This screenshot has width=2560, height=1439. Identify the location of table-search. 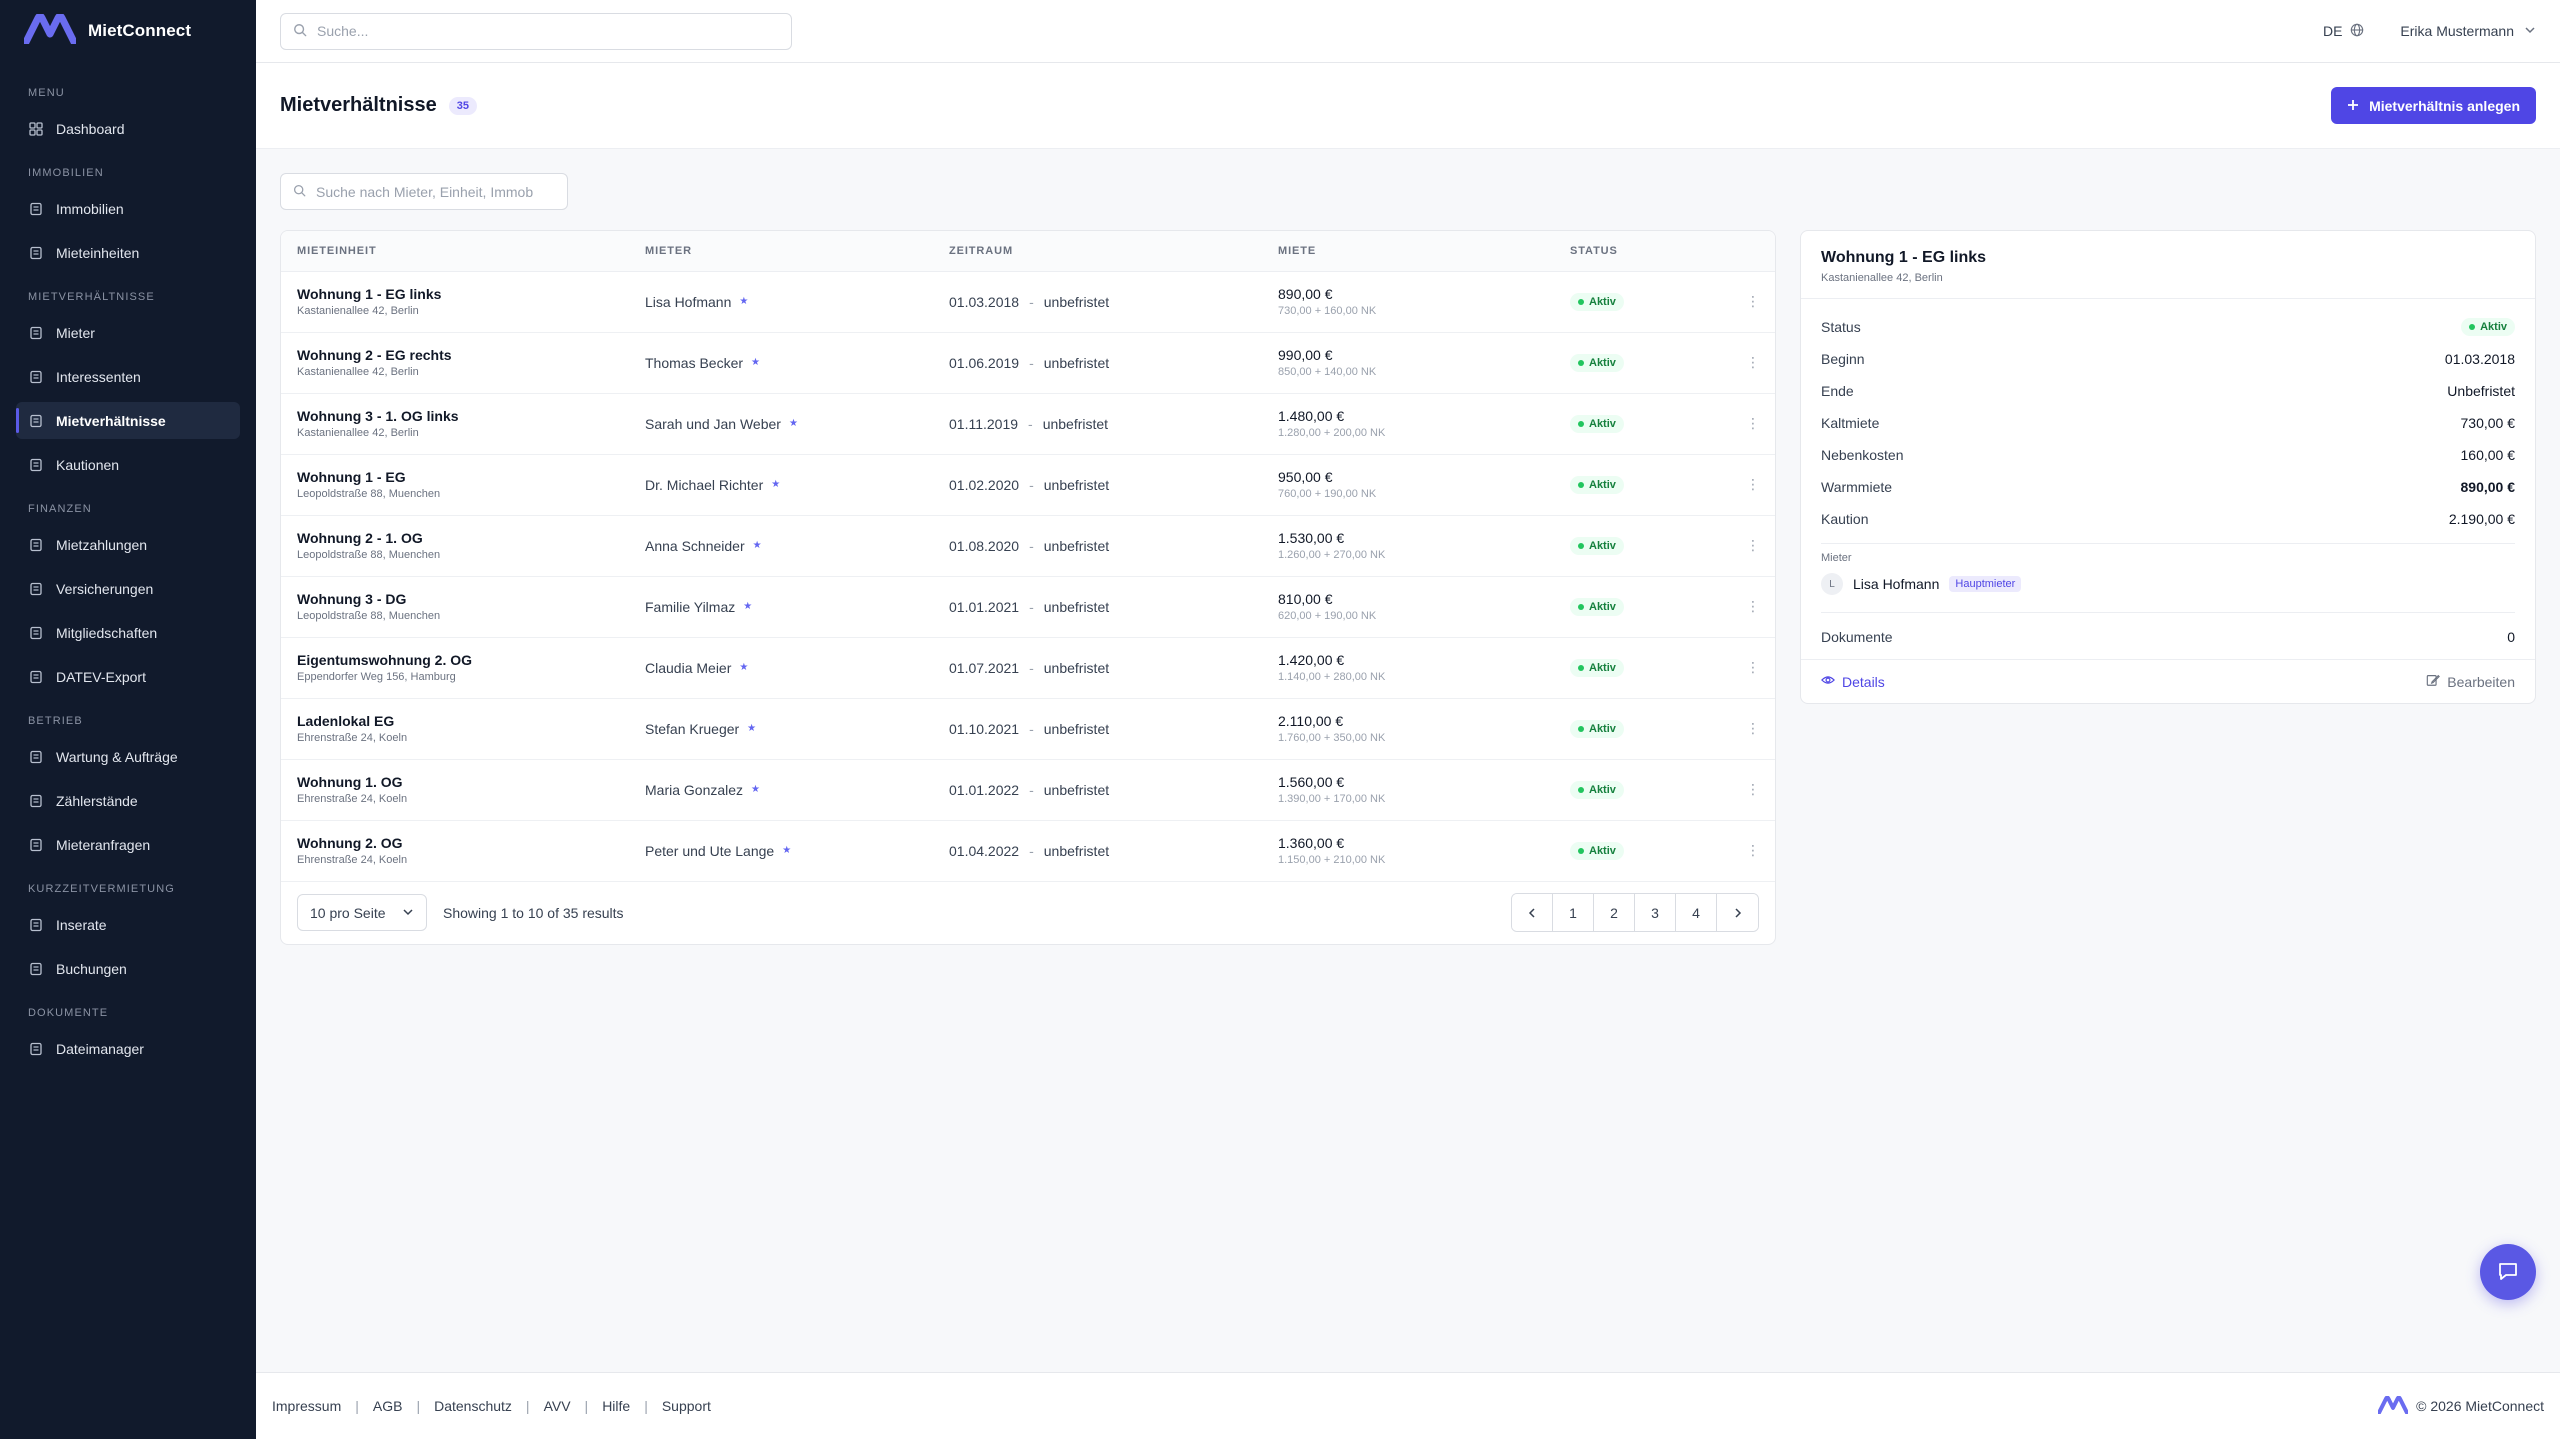
(424, 191).